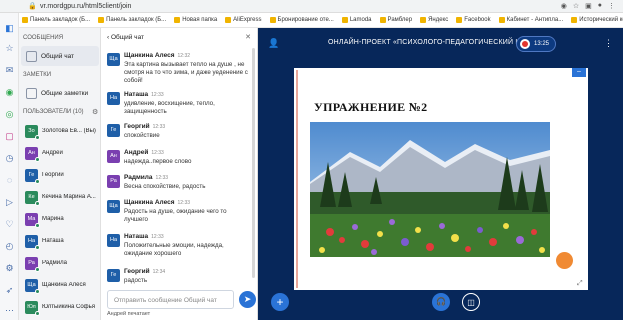  I want to click on user-name: Щанкина Алеся, so click(64, 285).